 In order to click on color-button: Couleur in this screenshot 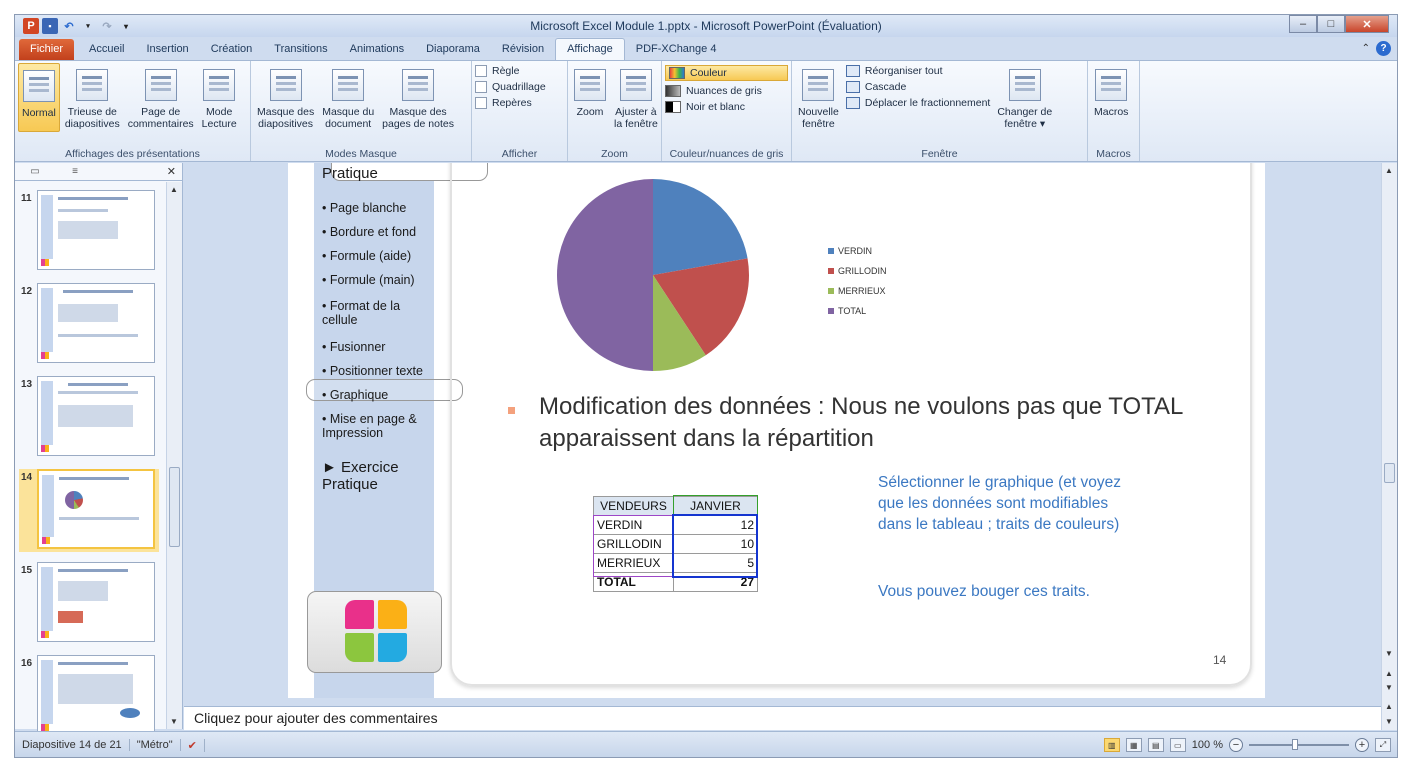, I will do `click(726, 73)`.